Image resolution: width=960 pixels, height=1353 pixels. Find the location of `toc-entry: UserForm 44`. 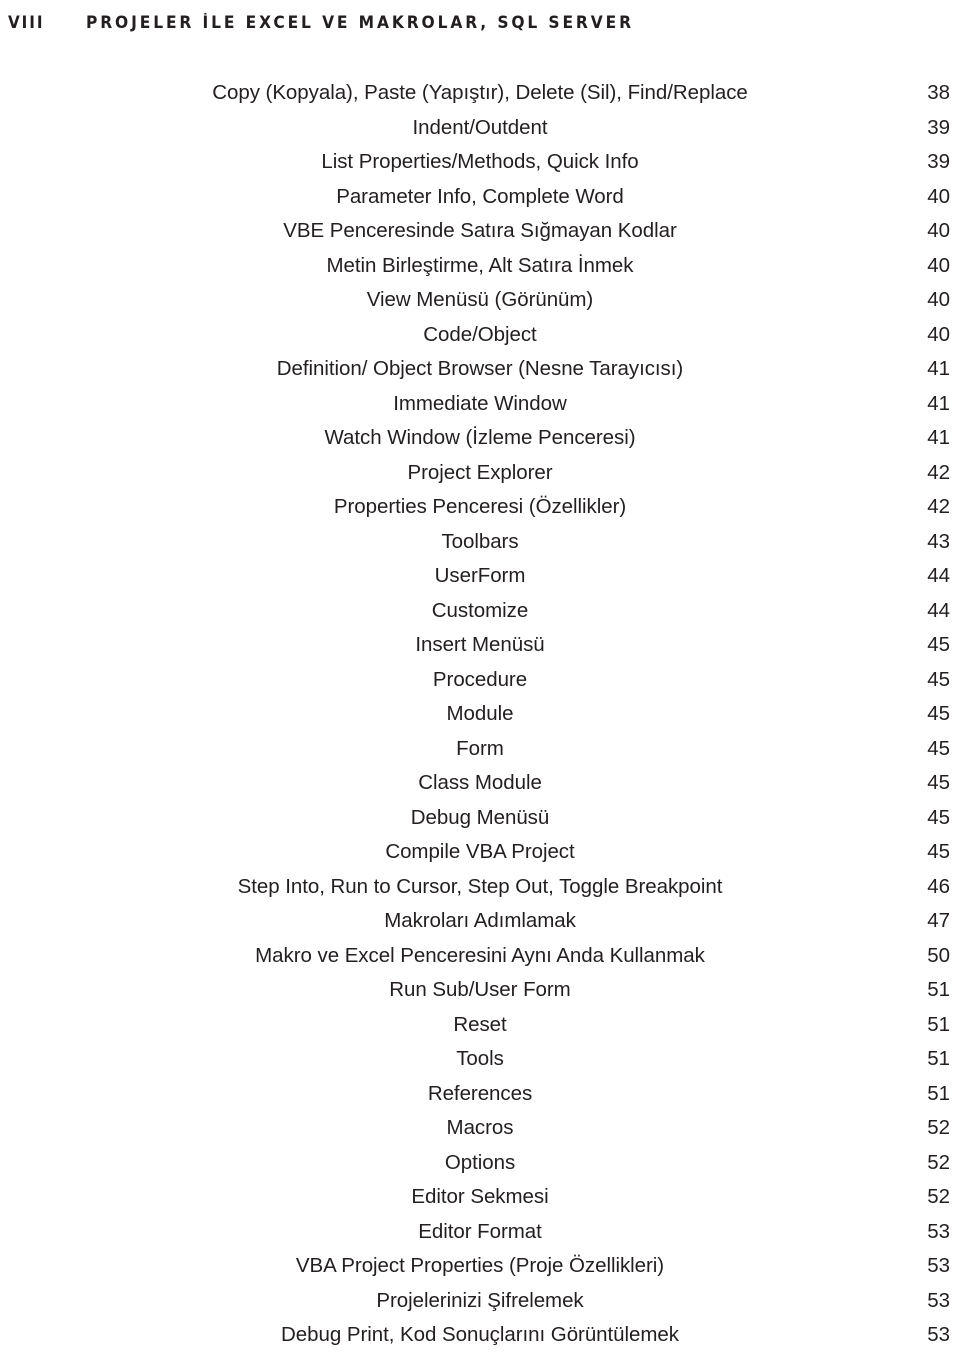

toc-entry: UserForm 44 is located at coordinates (480, 576).